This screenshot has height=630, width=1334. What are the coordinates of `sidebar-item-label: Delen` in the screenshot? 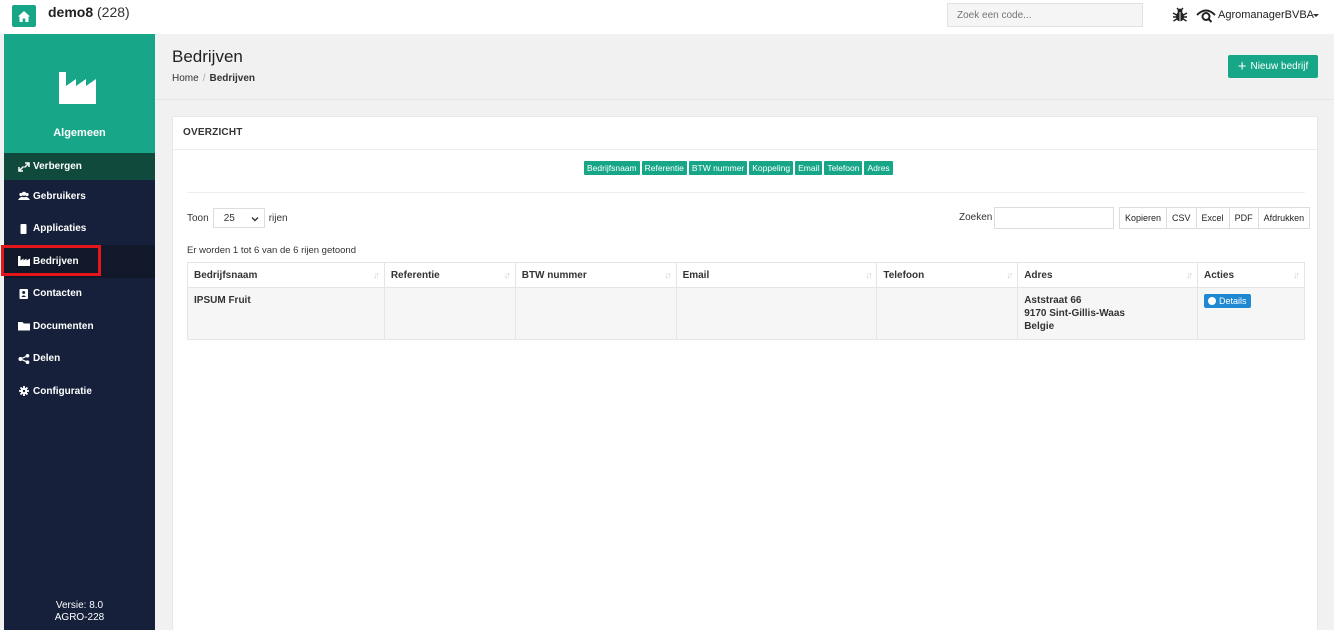 It's located at (47, 359).